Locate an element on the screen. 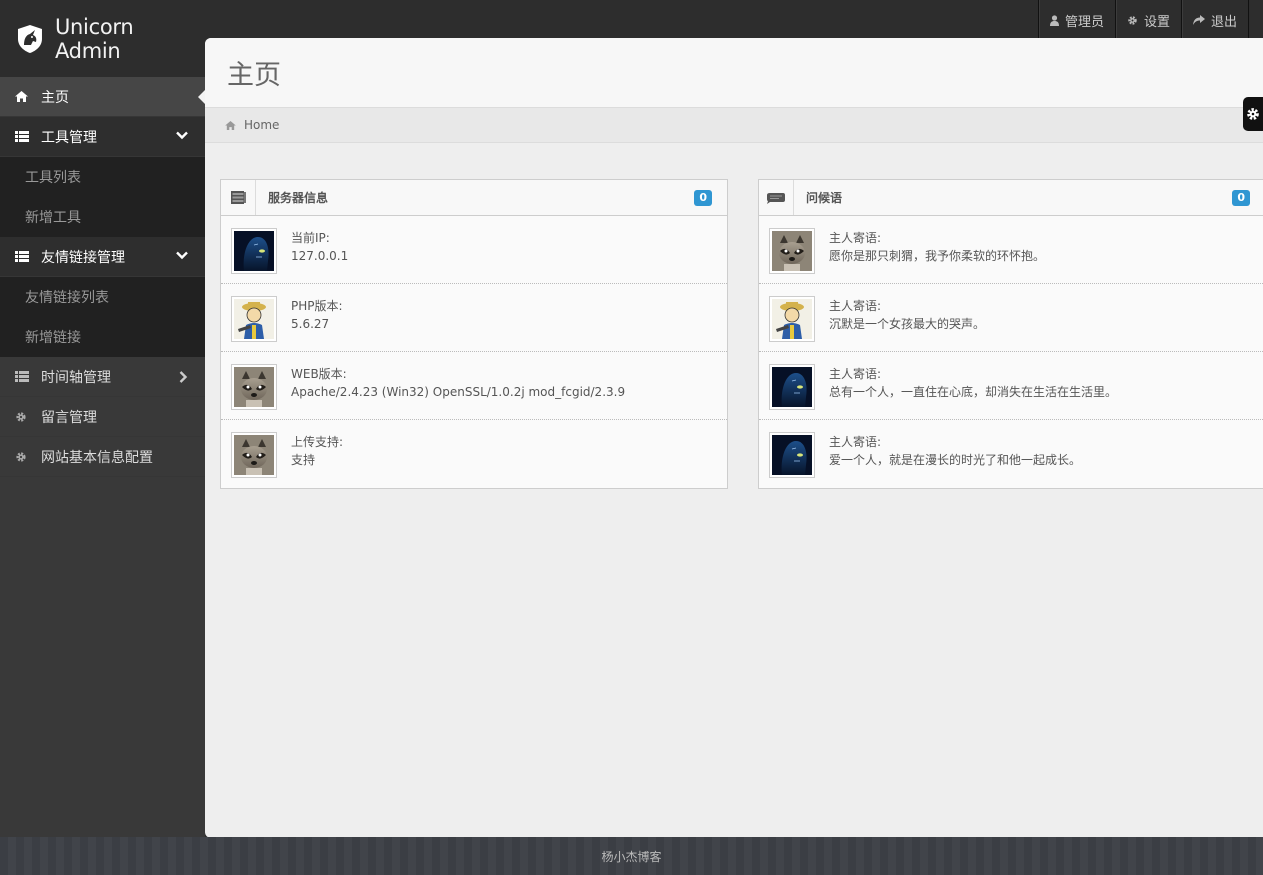 This screenshot has width=1263, height=875. item-label: 当前IP: is located at coordinates (310, 238).